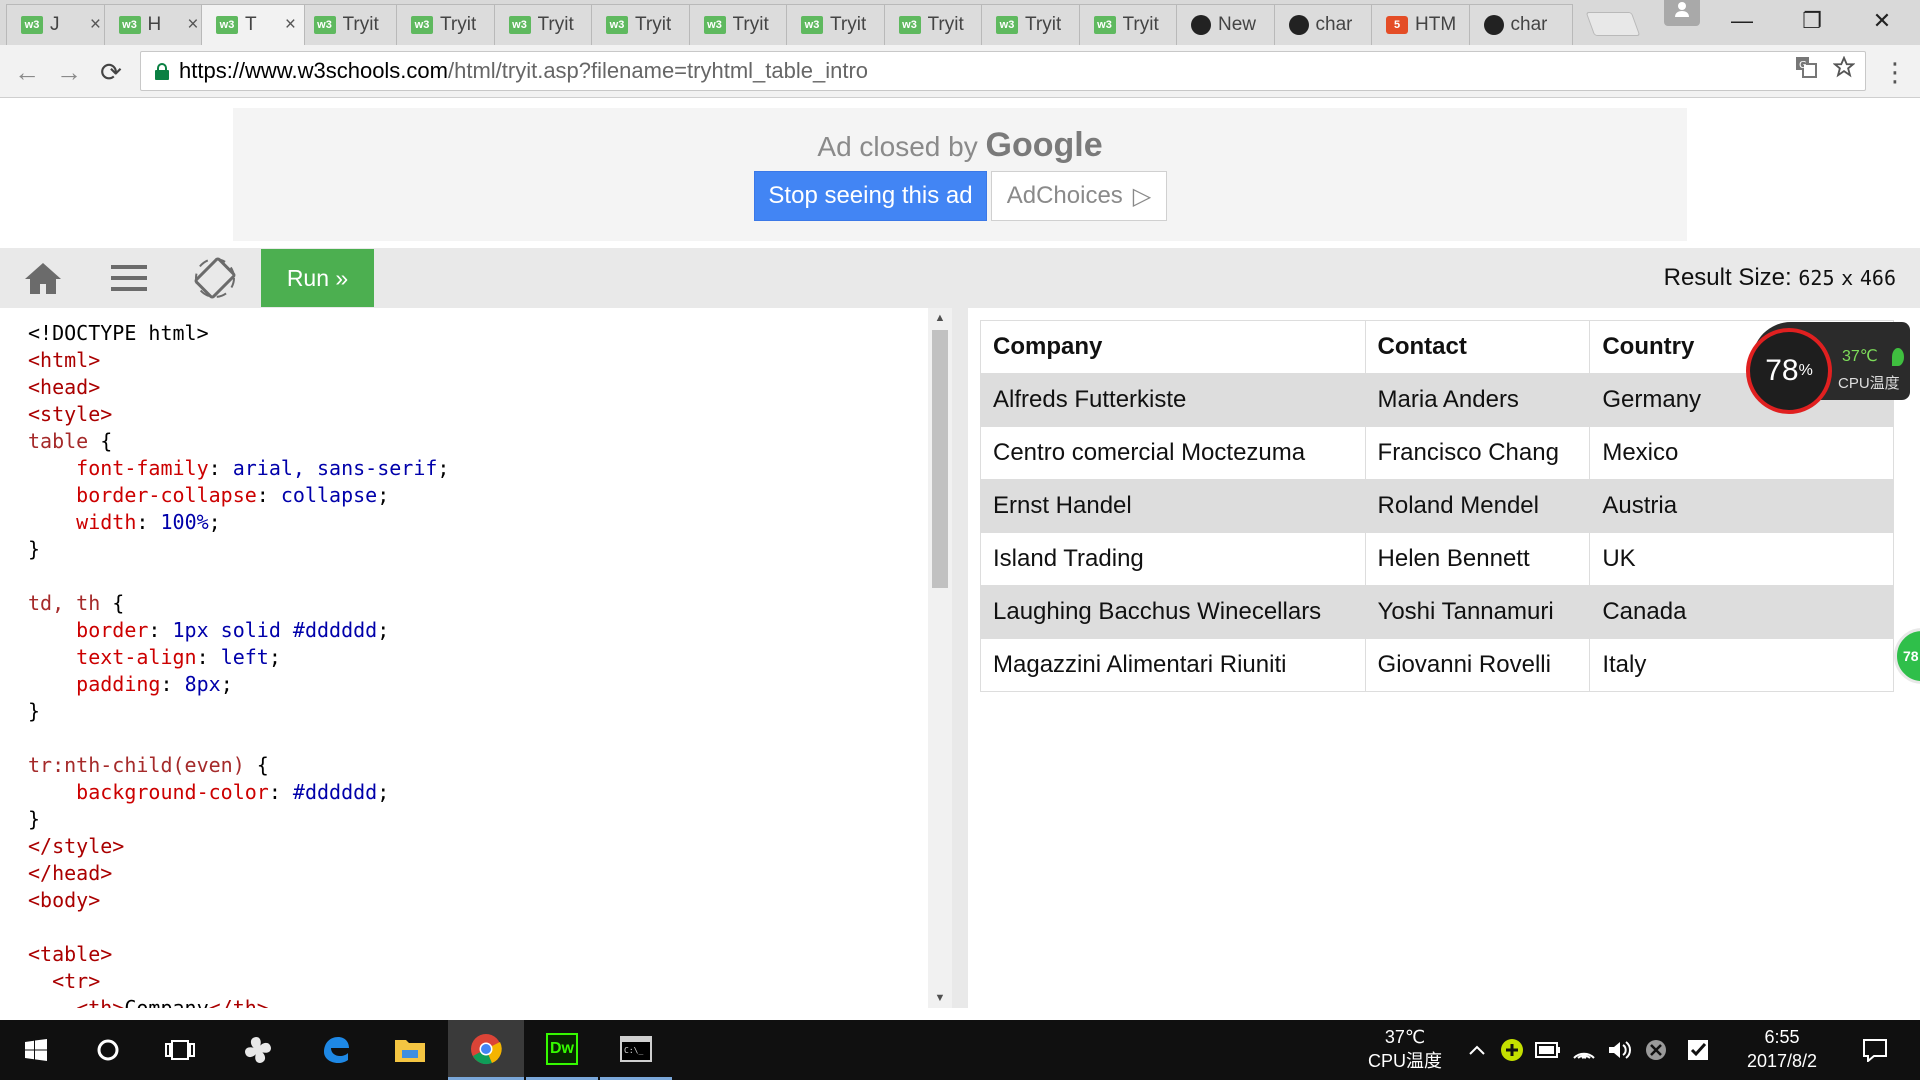 The width and height of the screenshot is (1920, 1080). What do you see at coordinates (1789, 371) in the screenshot?
I see `cpu-usage-ring: 78%` at bounding box center [1789, 371].